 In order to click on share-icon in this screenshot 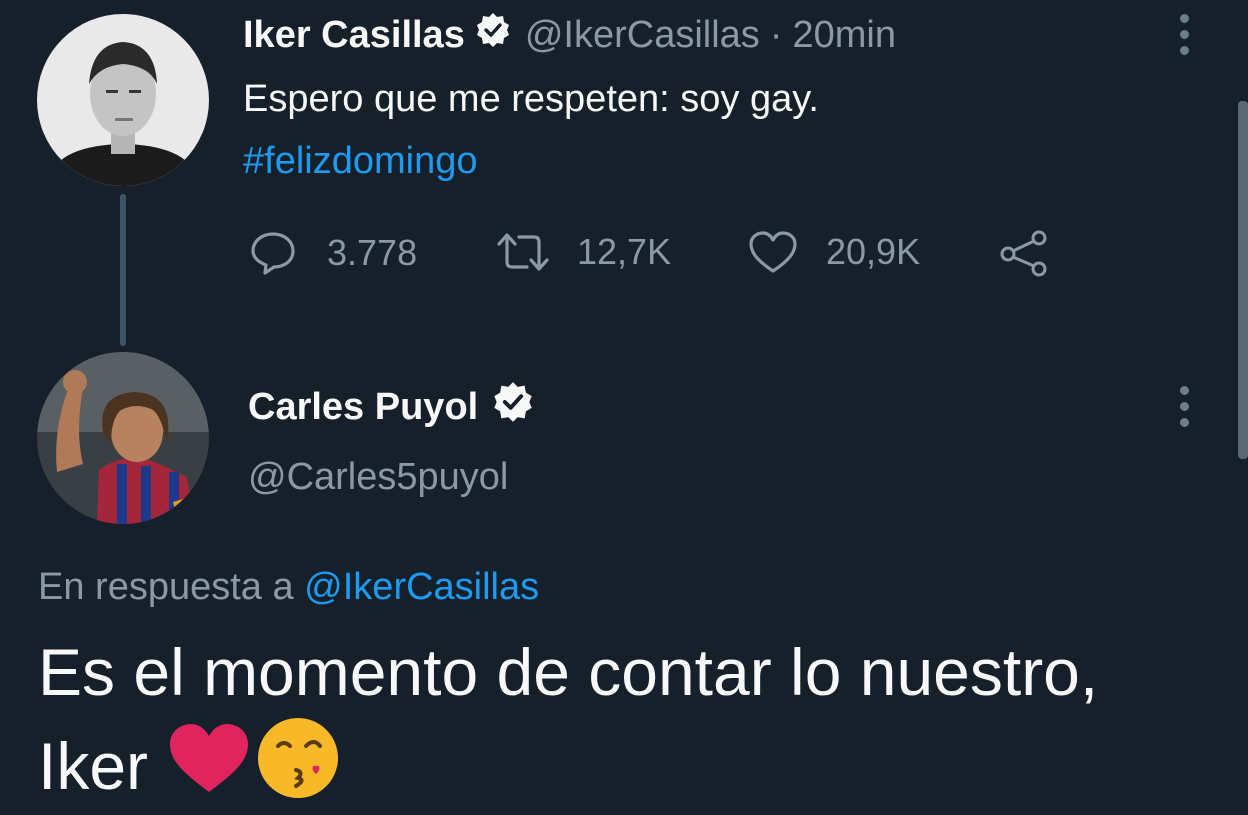, I will do `click(1024, 253)`.